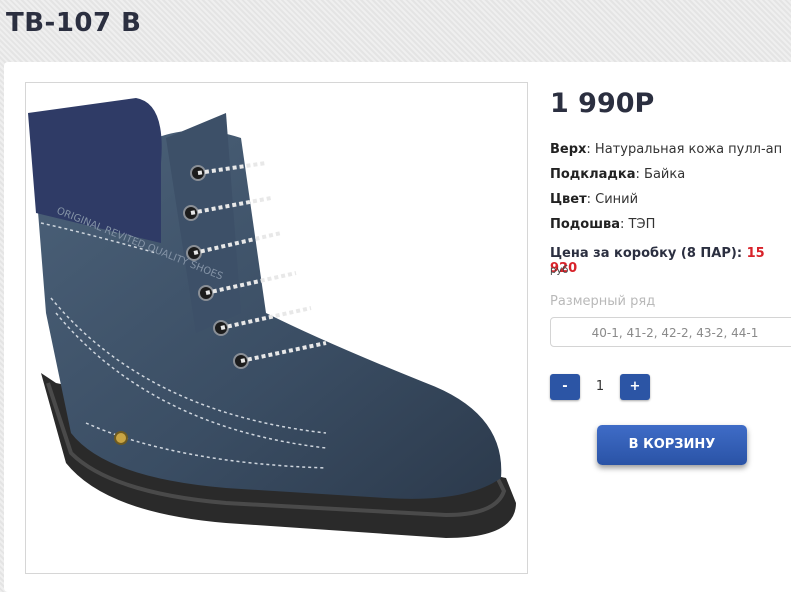  I want to click on size-range-label: Размерный ряд, so click(603, 301).